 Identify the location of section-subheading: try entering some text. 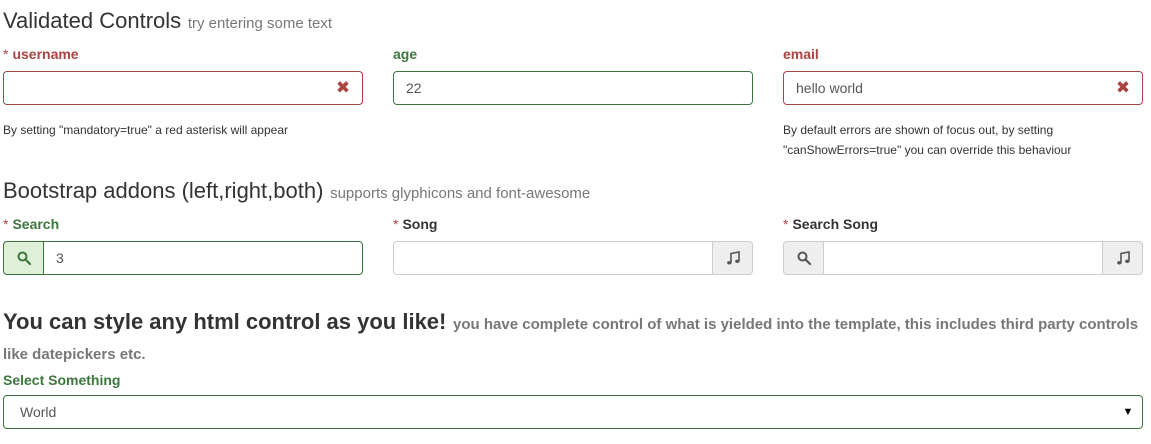
(260, 23).